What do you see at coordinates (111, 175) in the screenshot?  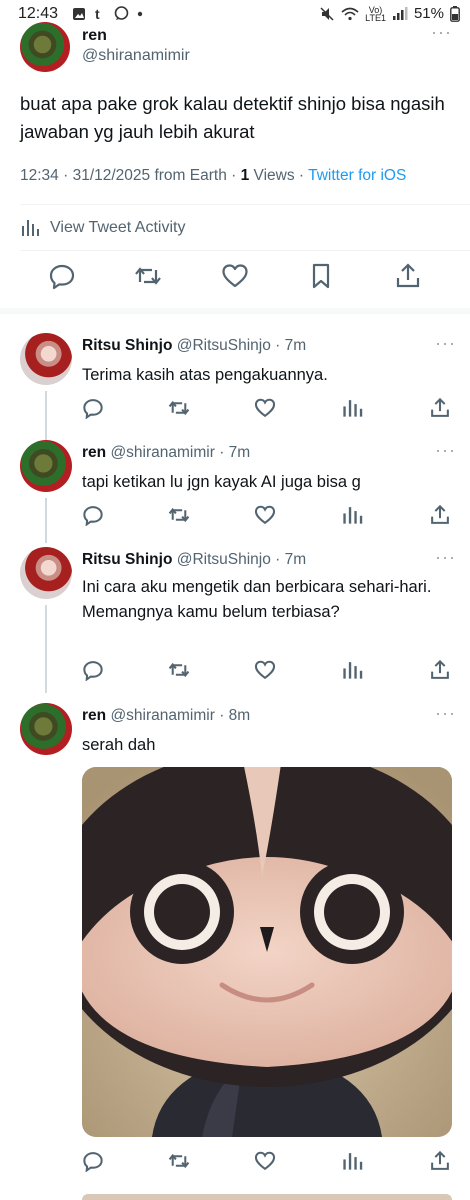 I see `tweet-date: 31/12/2025` at bounding box center [111, 175].